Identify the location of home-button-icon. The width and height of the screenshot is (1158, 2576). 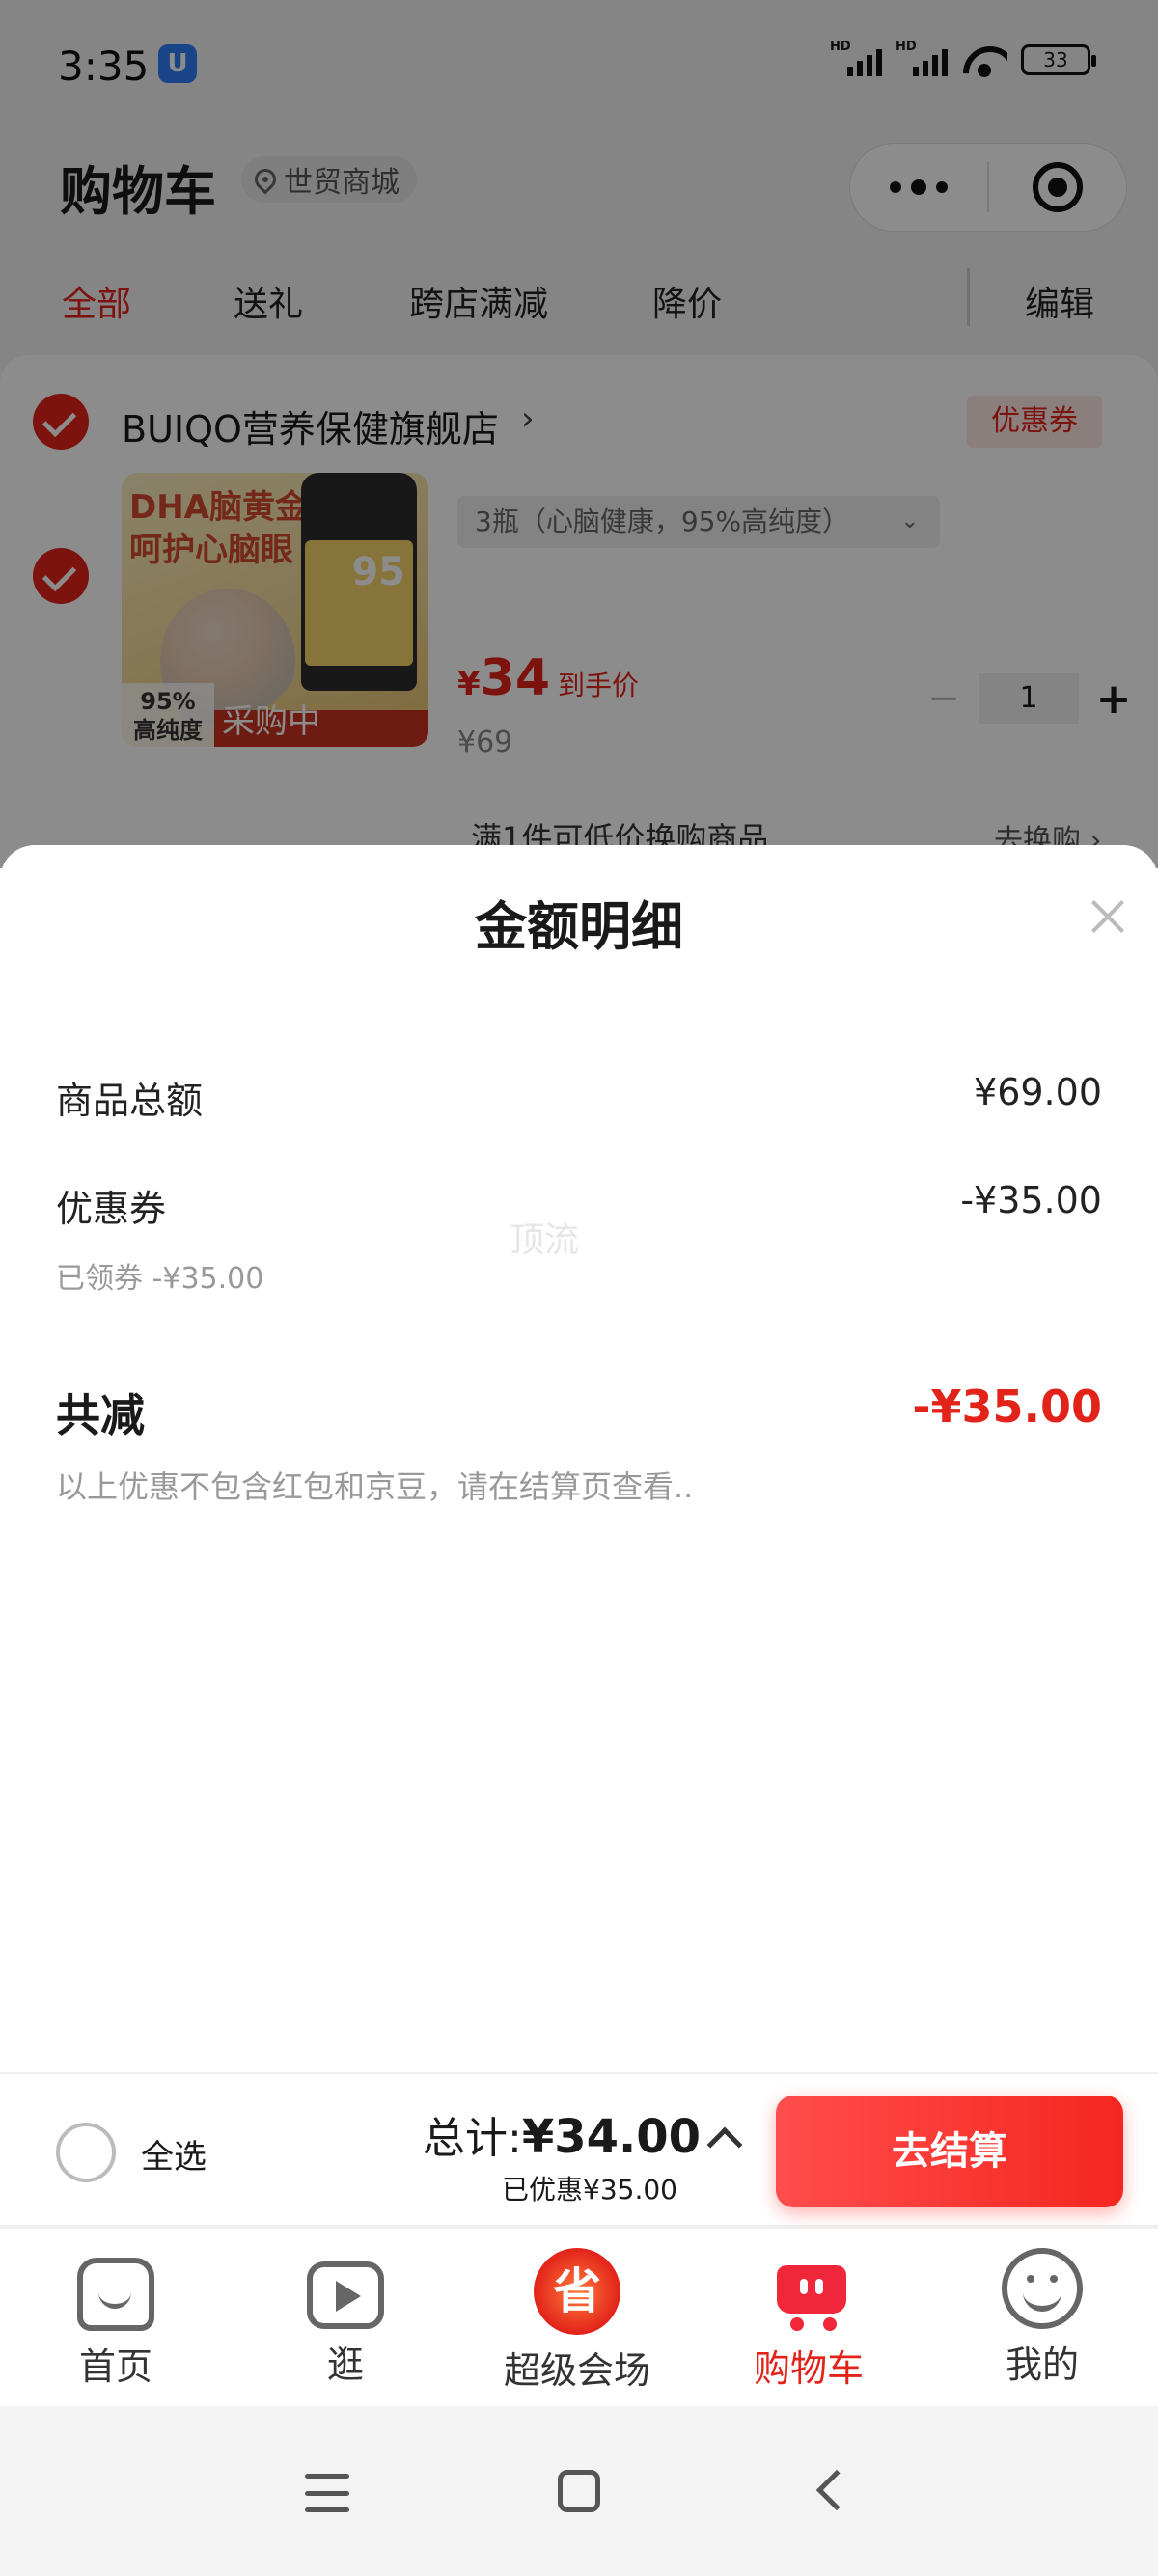
(579, 2491).